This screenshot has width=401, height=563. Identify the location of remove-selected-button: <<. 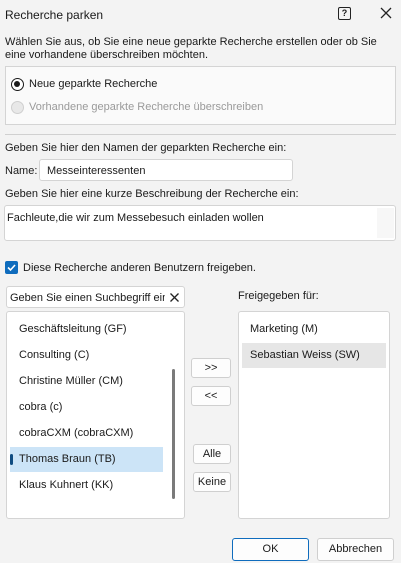
(211, 396).